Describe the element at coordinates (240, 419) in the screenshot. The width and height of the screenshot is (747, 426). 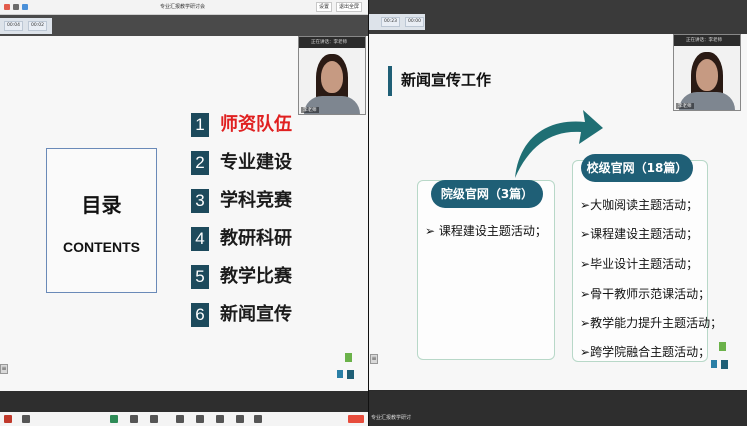
I see `more-icon` at that location.